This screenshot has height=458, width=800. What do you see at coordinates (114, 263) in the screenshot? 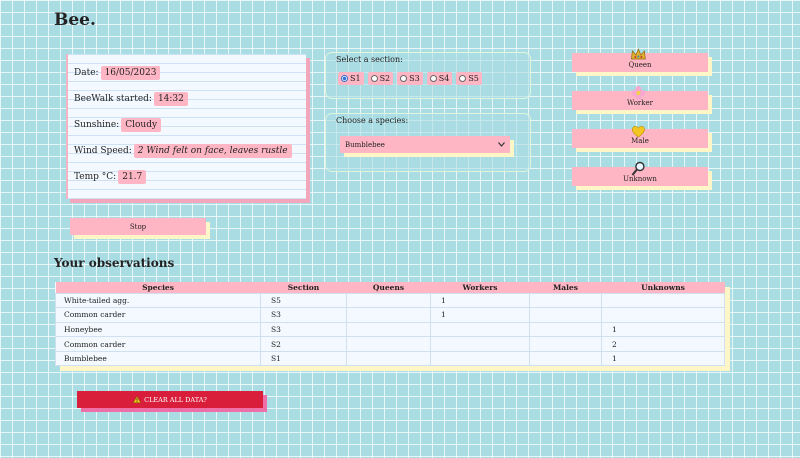
I see `observations-heading: Your observations` at bounding box center [114, 263].